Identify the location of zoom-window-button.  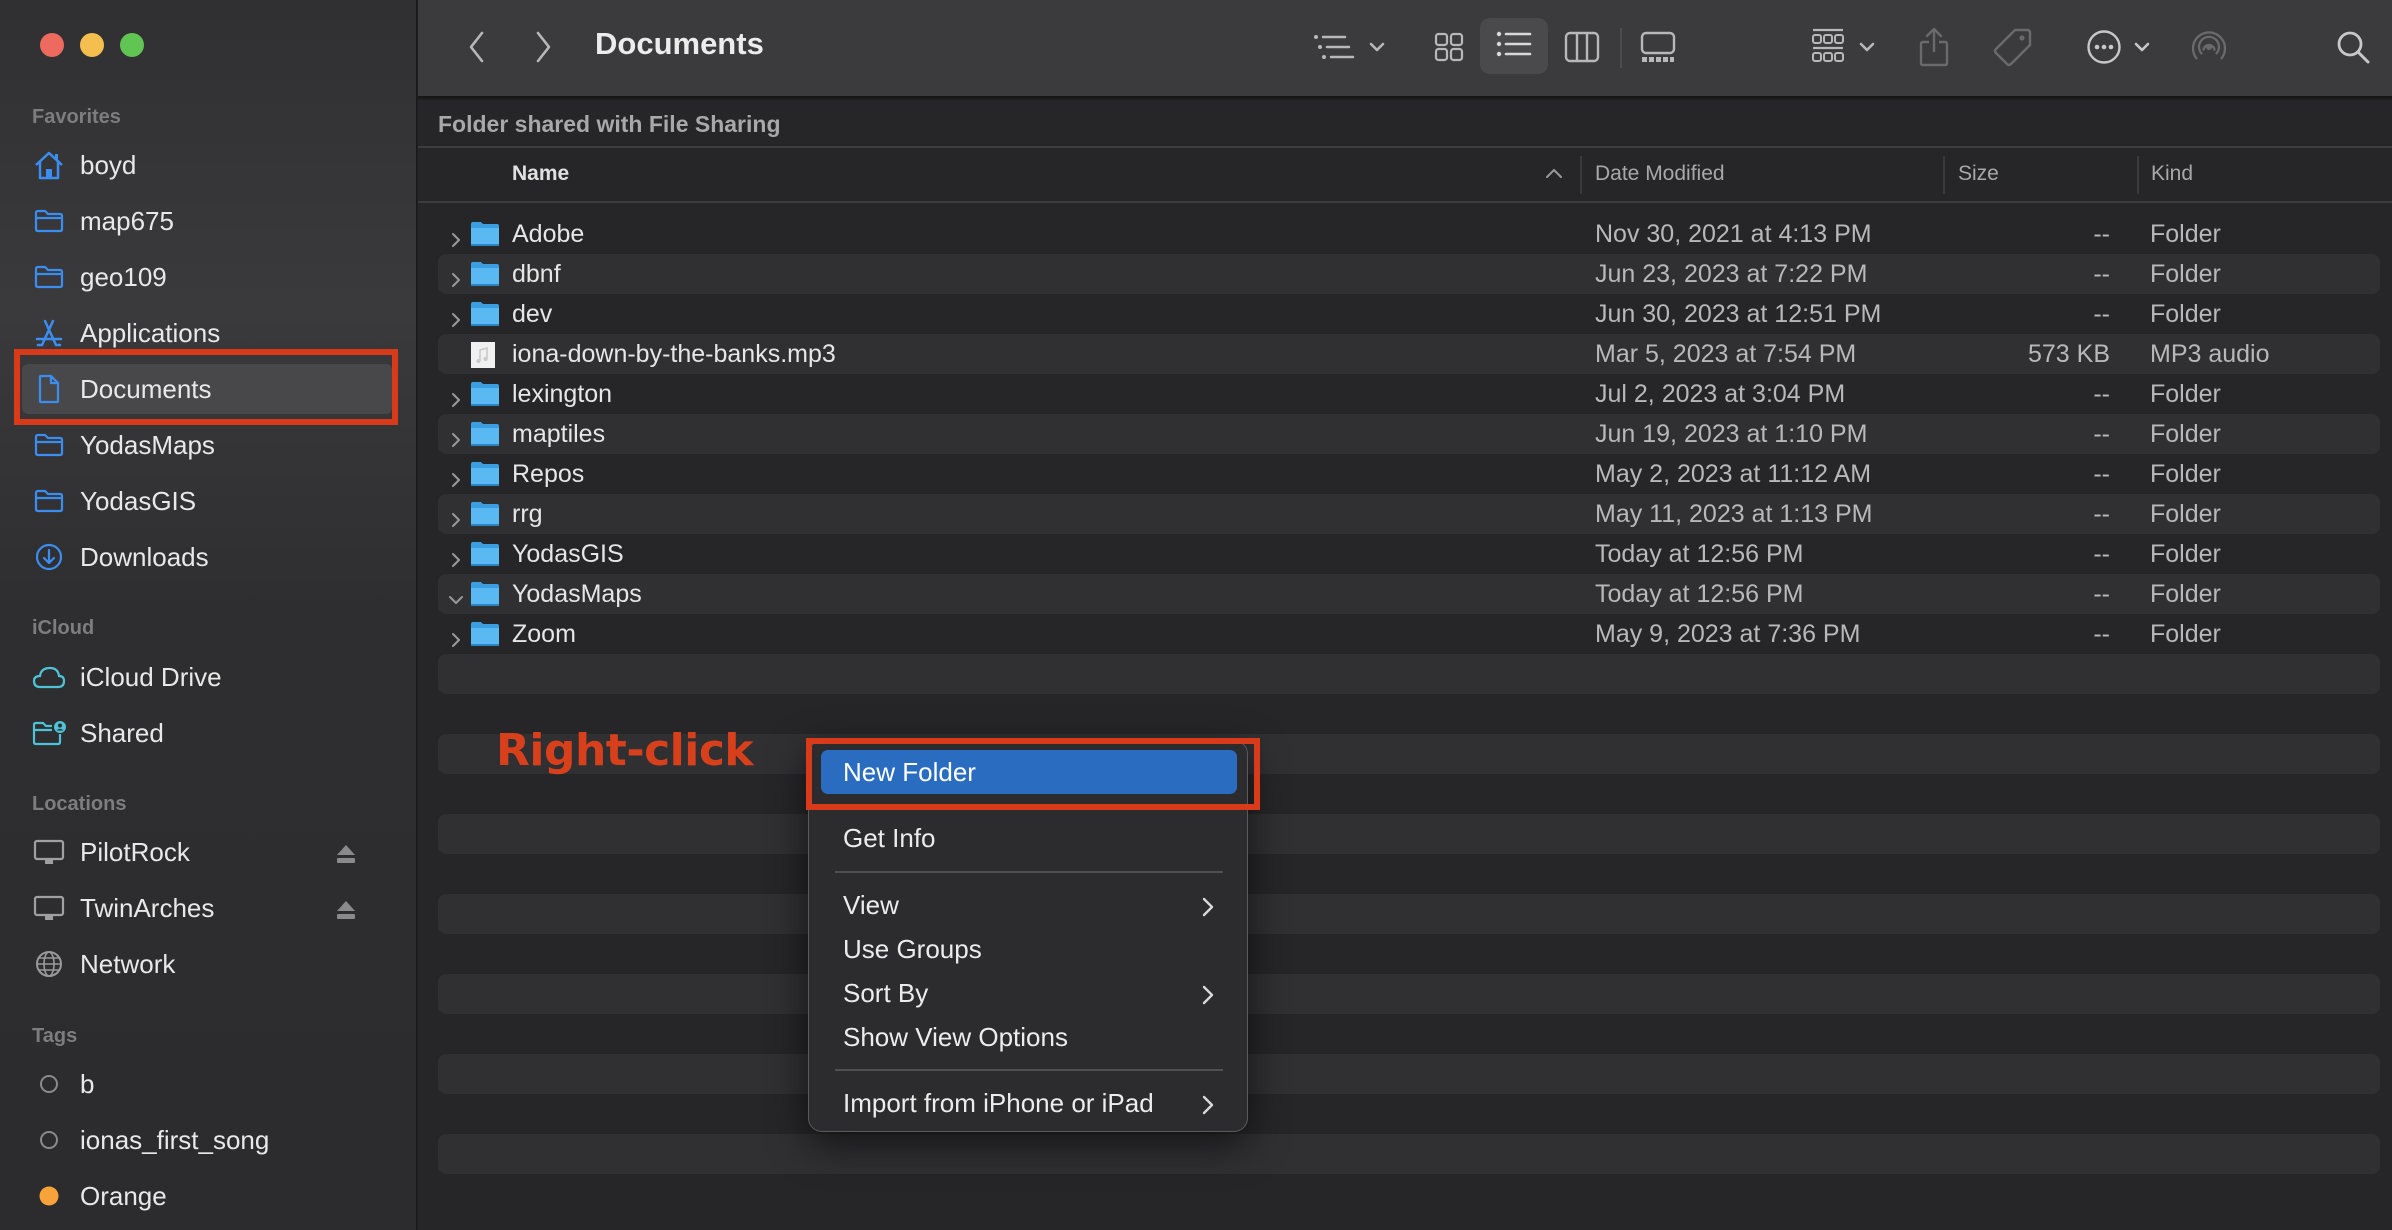
(132, 45).